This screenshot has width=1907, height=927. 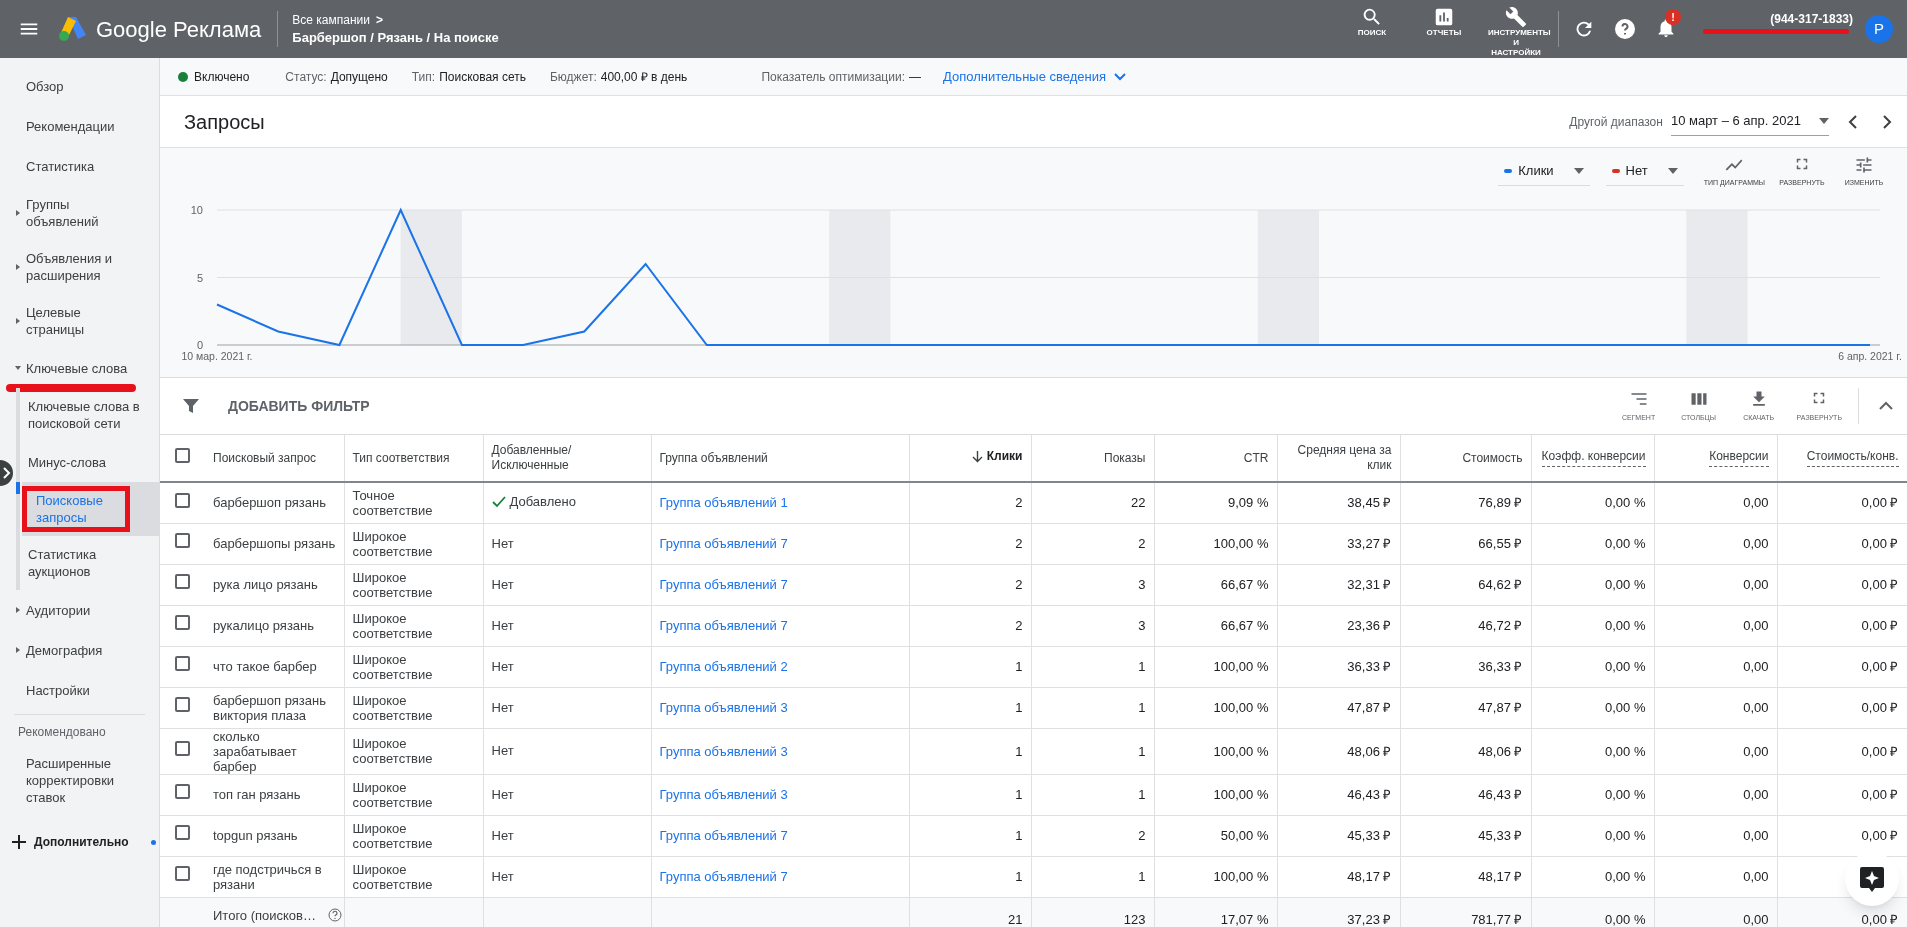 What do you see at coordinates (179, 29) in the screenshot?
I see `product-name: Google Реклама` at bounding box center [179, 29].